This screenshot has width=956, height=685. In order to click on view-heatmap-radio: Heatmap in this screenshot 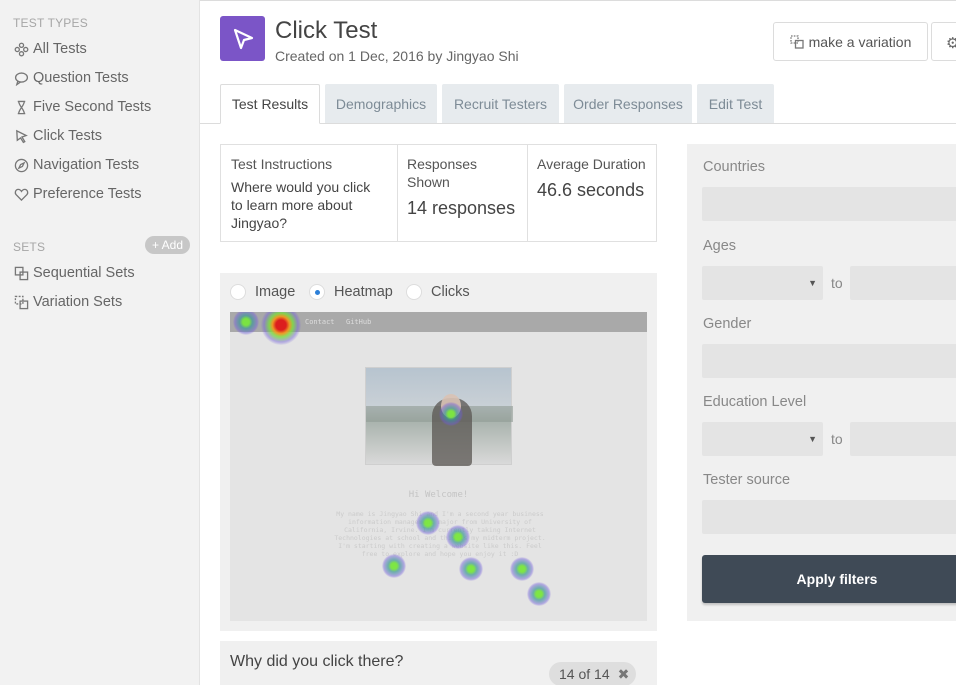, I will do `click(351, 292)`.